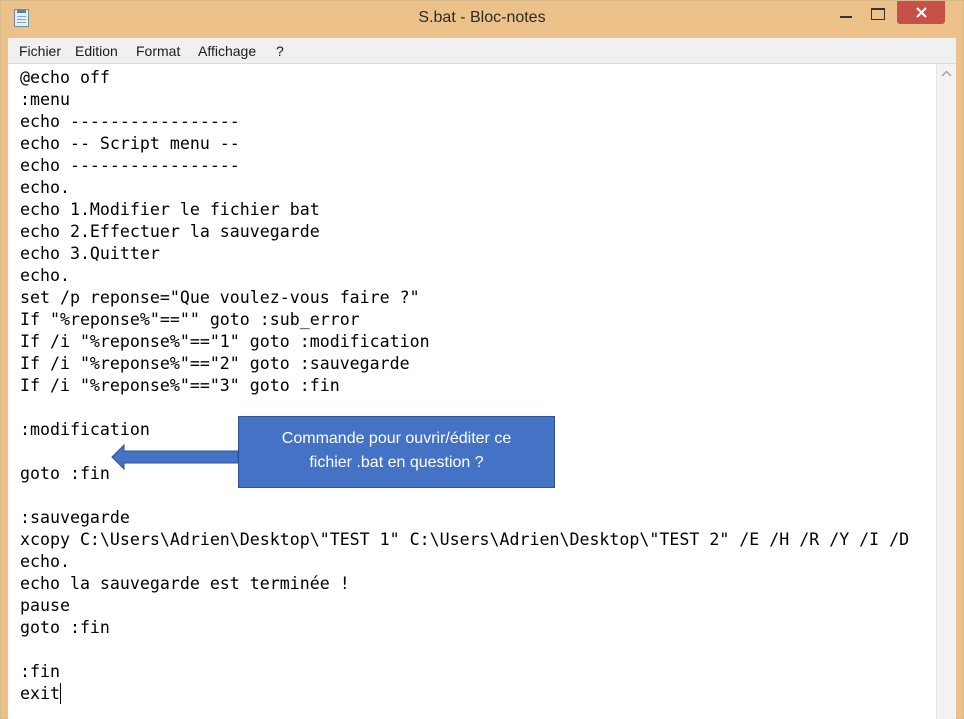  Describe the element at coordinates (846, 17) in the screenshot. I see `minimize-icon` at that location.